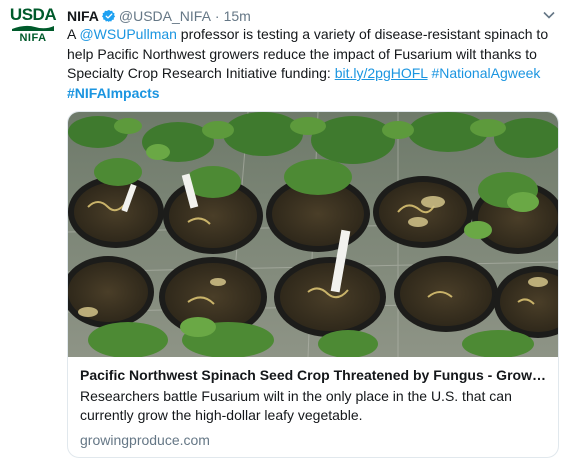  What do you see at coordinates (237, 16) in the screenshot?
I see `timestamp: 15m` at bounding box center [237, 16].